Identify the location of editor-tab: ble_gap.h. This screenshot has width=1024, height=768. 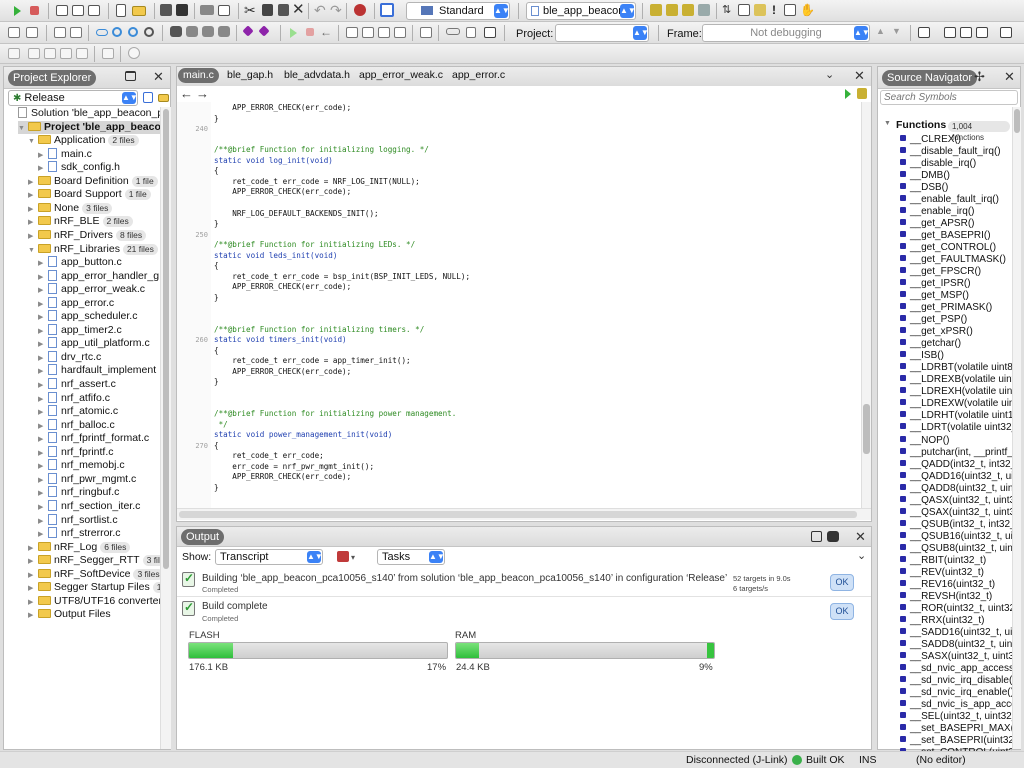
(250, 75).